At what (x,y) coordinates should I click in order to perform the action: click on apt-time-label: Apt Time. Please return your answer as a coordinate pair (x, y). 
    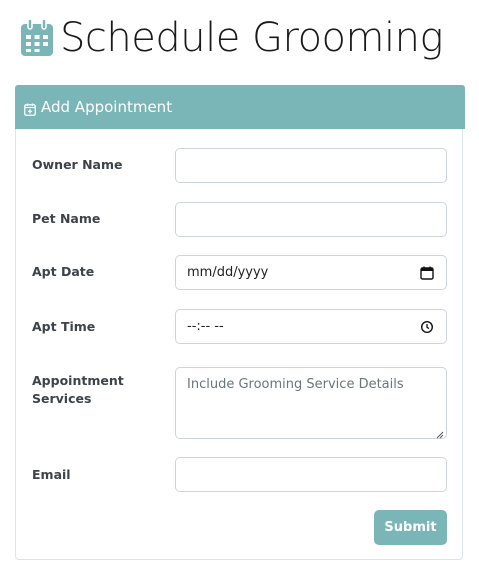
    Looking at the image, I should click on (64, 326).